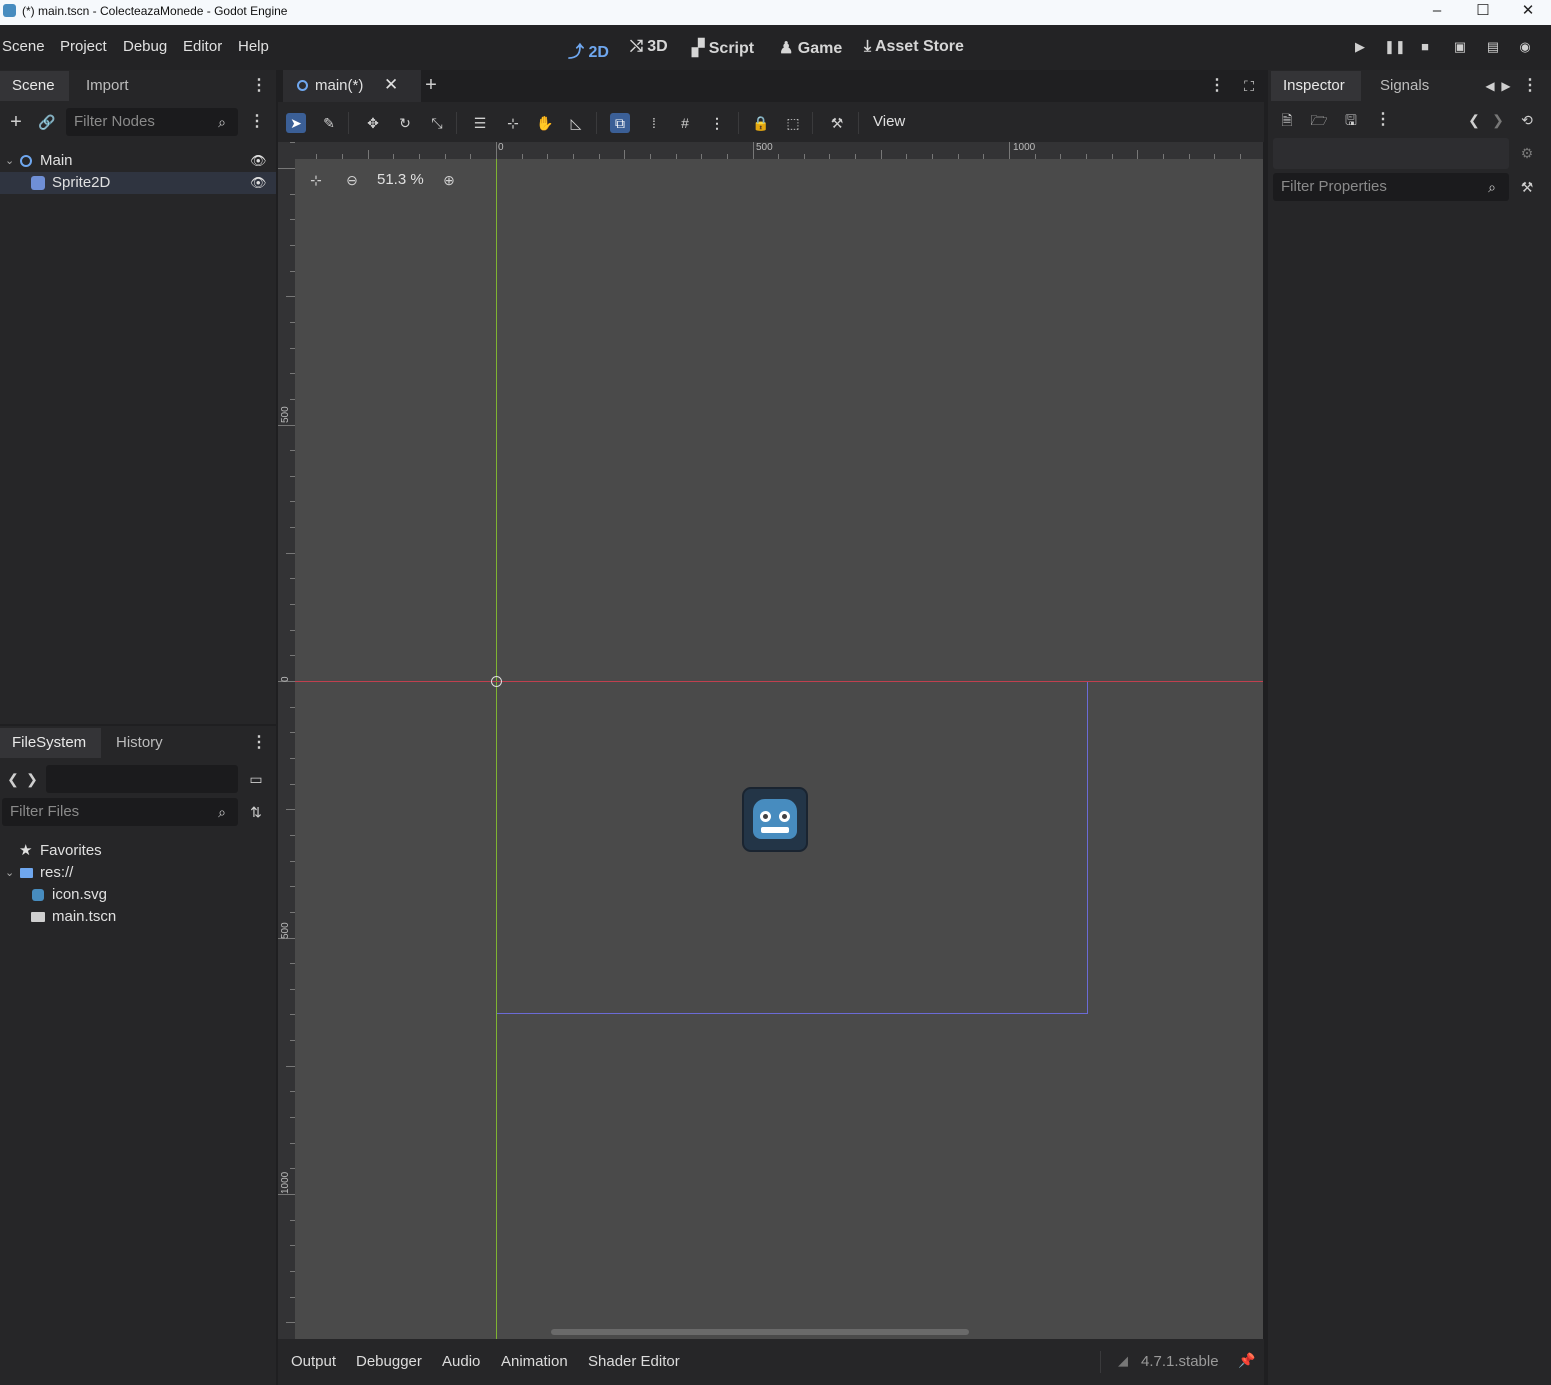 The height and width of the screenshot is (1385, 1551). I want to click on maximize-button: ☐, so click(1483, 12).